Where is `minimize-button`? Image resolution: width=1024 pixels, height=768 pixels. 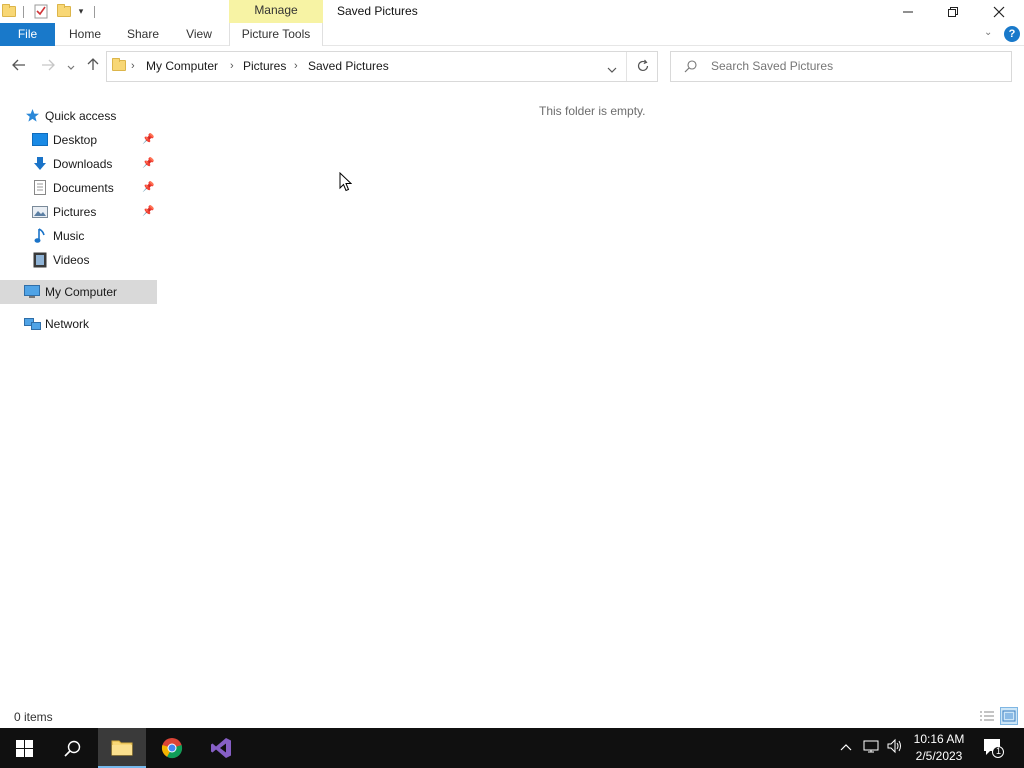
minimize-button is located at coordinates (908, 11).